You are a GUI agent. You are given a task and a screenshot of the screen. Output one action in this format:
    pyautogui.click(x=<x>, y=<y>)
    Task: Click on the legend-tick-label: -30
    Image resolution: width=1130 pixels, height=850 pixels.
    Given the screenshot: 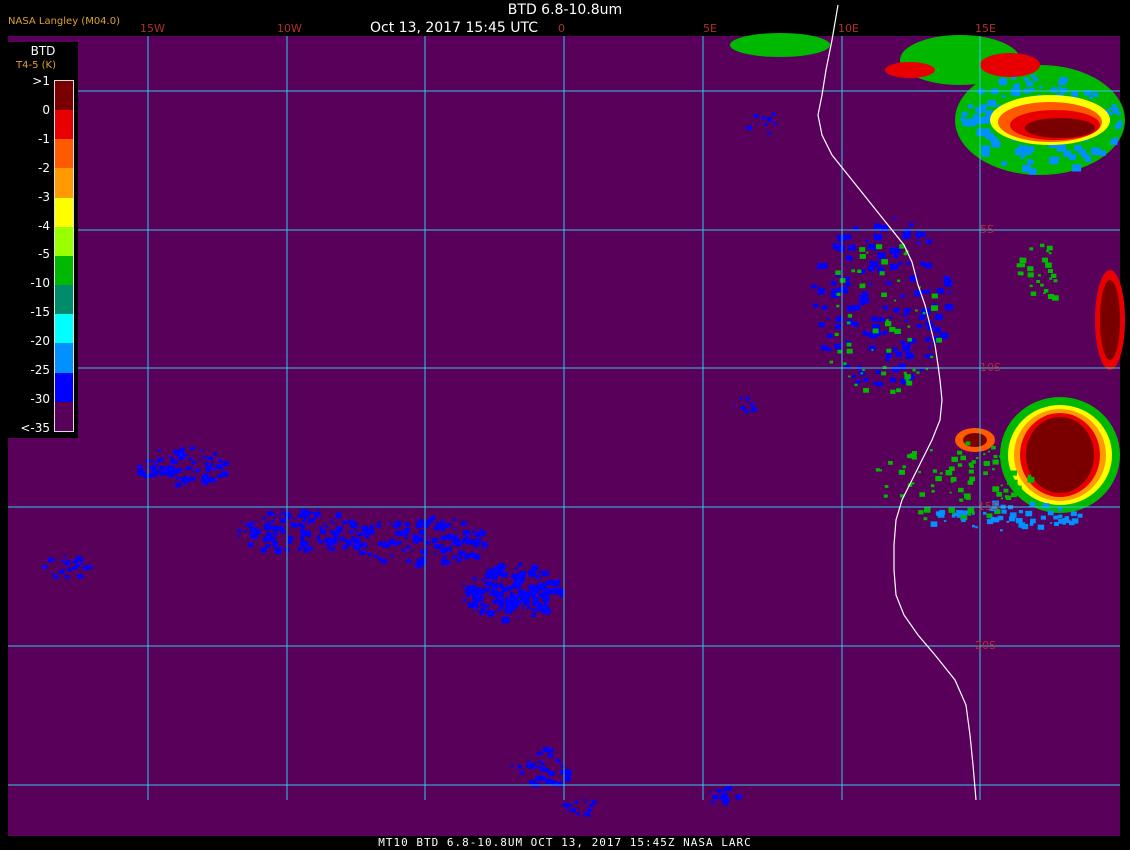 What is the action you would take?
    pyautogui.click(x=40, y=398)
    